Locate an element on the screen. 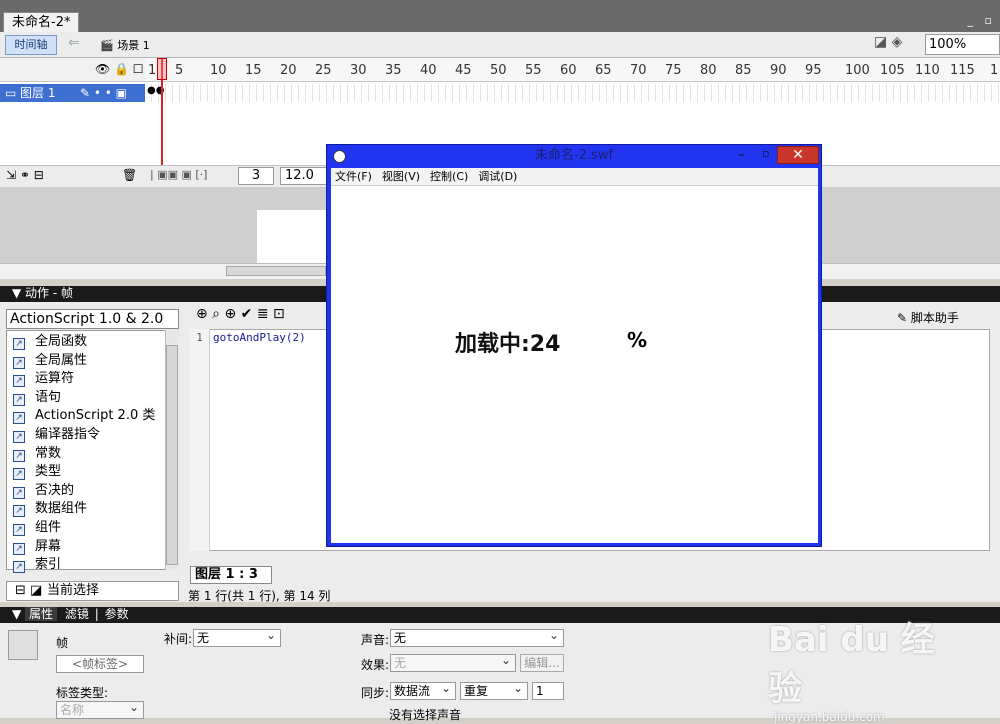  collapse-arrow-icon: ▼ is located at coordinates (18, 614).